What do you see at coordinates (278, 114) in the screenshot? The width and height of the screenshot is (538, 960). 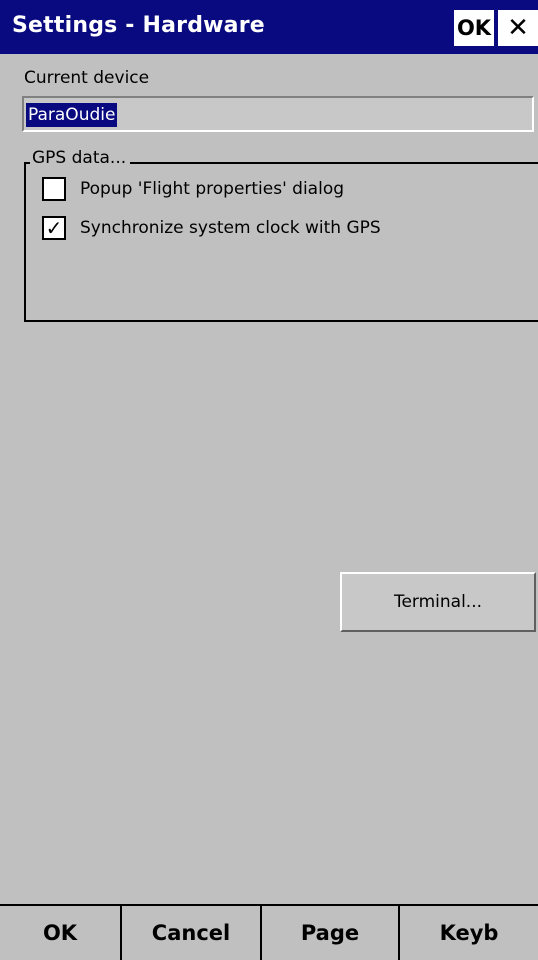 I see `current-device-field: ParaOudie` at bounding box center [278, 114].